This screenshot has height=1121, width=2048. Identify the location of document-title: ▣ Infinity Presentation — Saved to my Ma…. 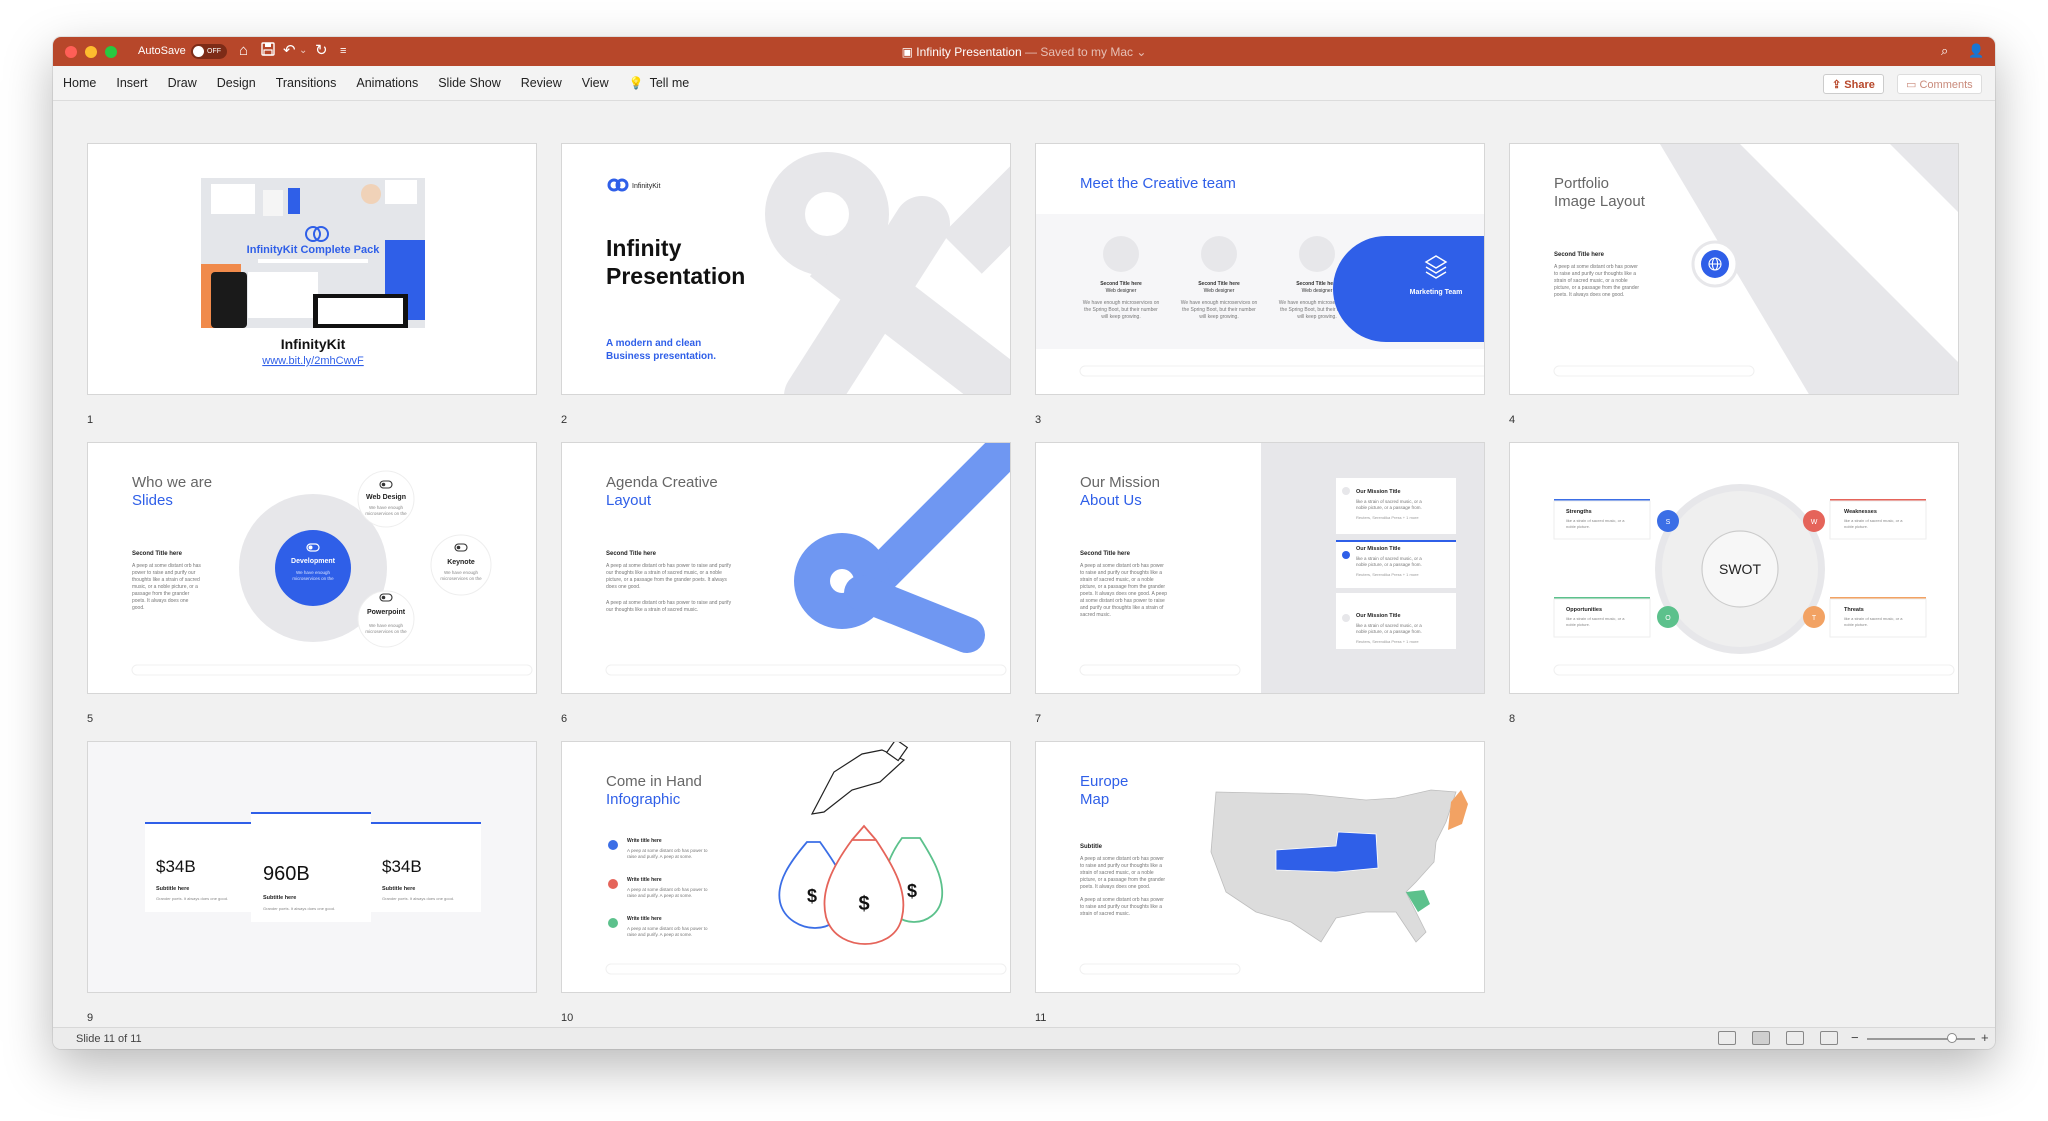
(1024, 52).